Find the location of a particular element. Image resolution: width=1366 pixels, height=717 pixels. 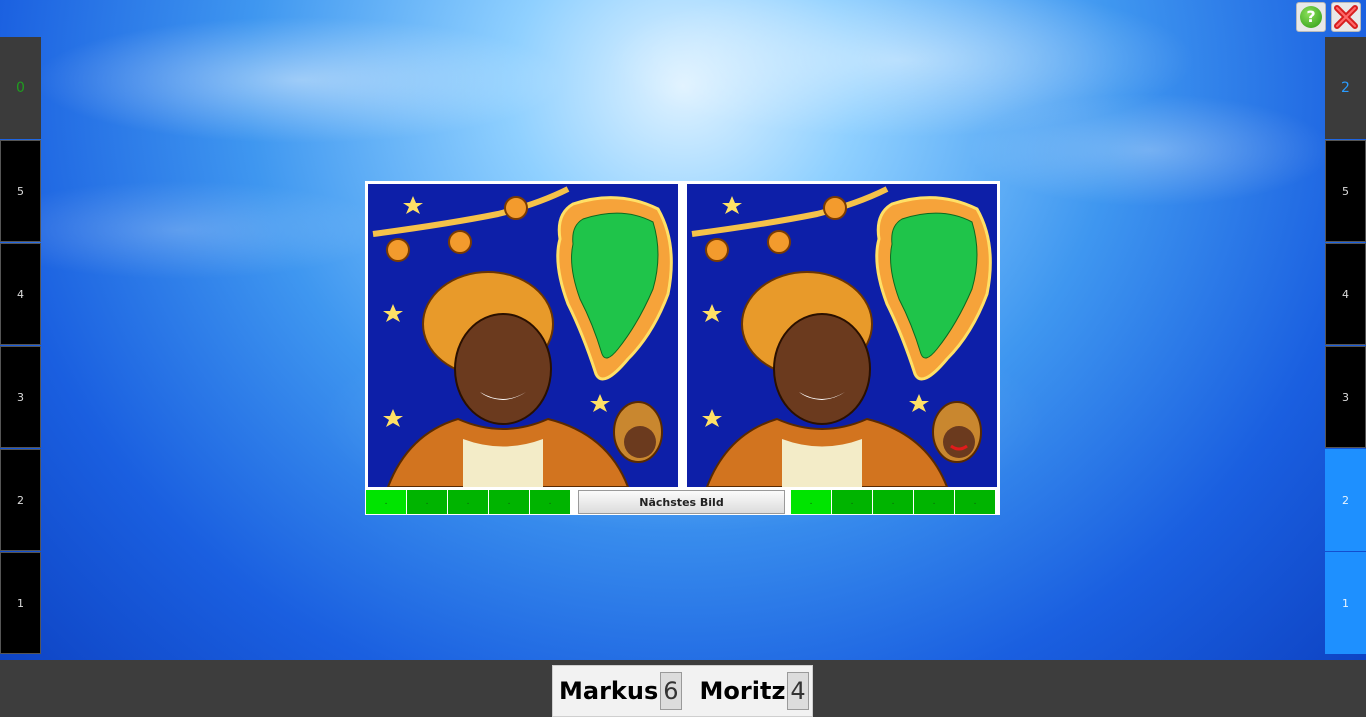

help-icon: ? is located at coordinates (1311, 17).